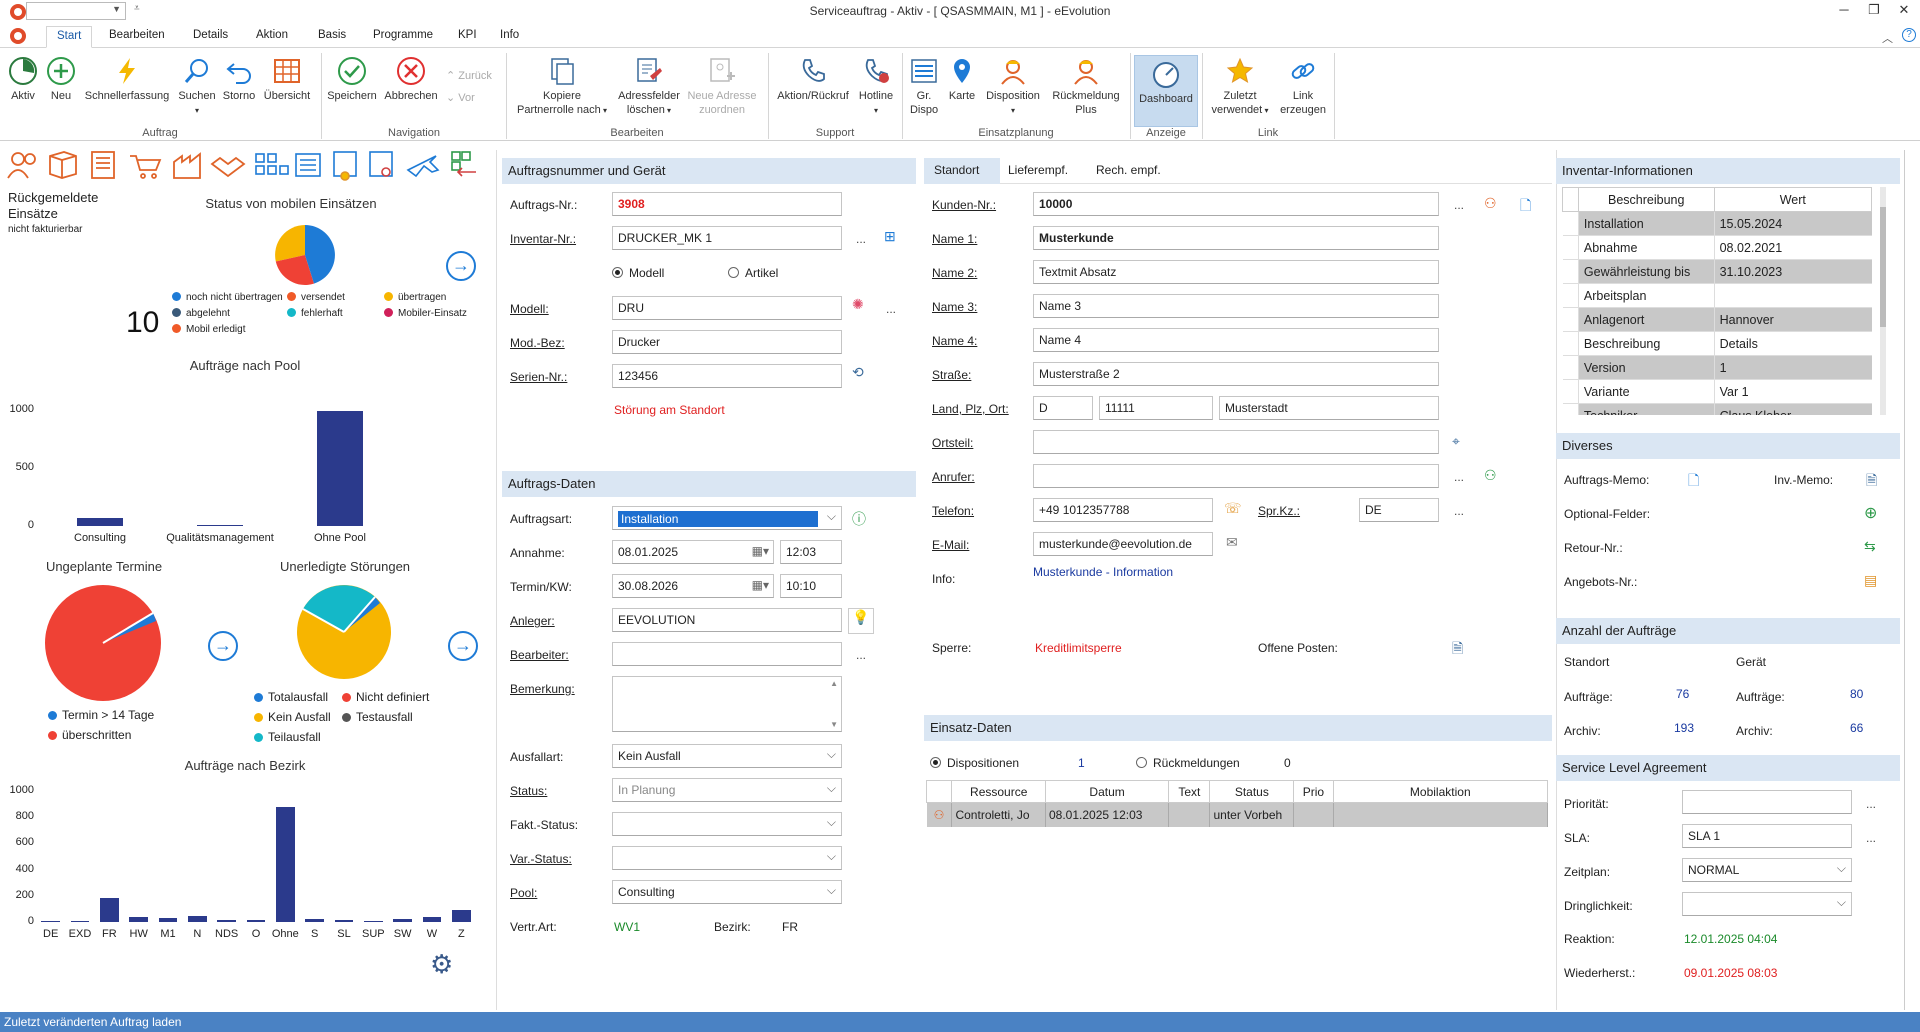  Describe the element at coordinates (858, 372) in the screenshot. I see `history-icon: ⟲` at that location.